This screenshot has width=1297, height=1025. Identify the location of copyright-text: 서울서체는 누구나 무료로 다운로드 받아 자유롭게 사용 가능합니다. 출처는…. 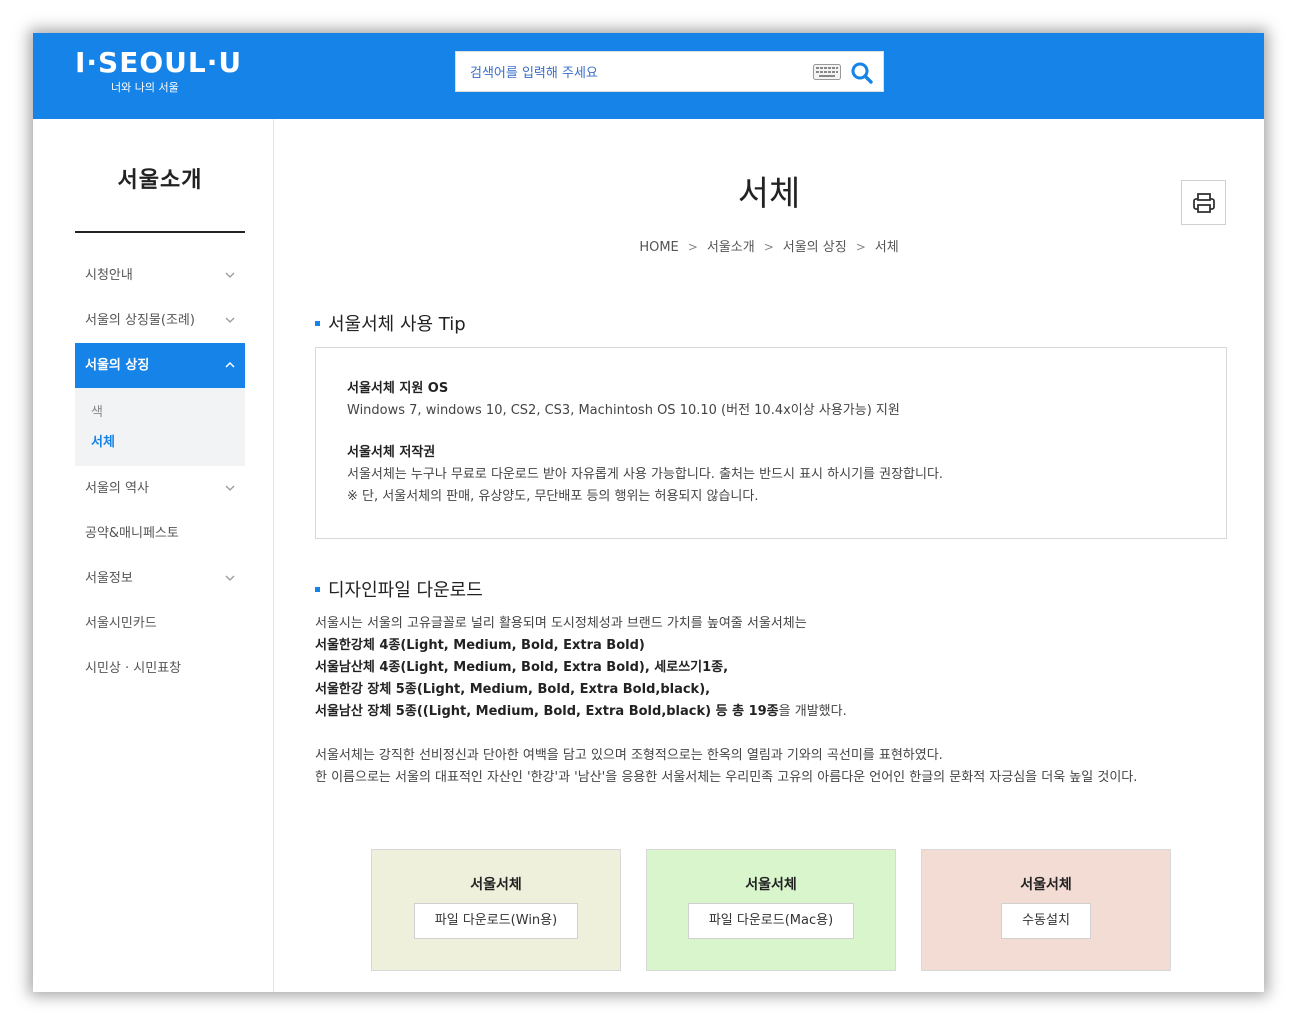
(645, 474).